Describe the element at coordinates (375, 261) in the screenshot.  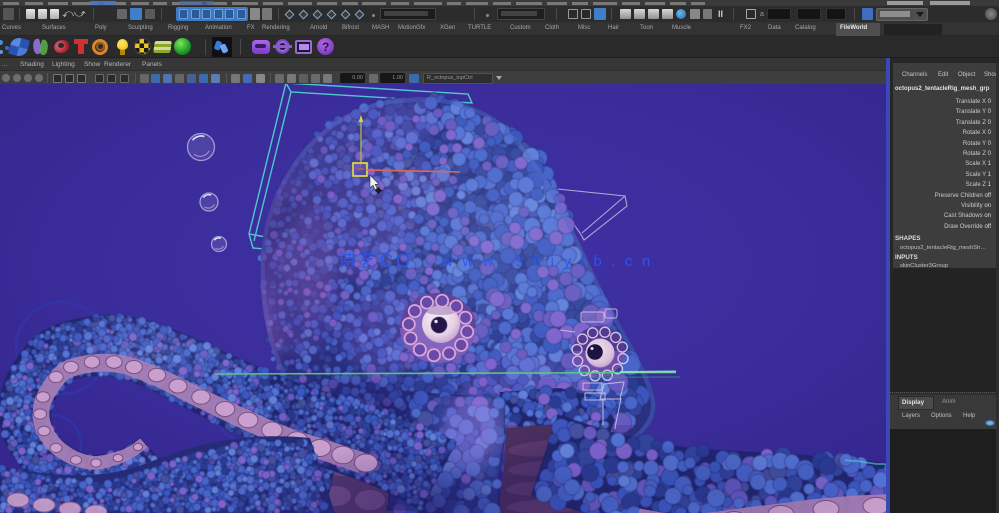
I see `svg-text: 诗艺CG` at that location.